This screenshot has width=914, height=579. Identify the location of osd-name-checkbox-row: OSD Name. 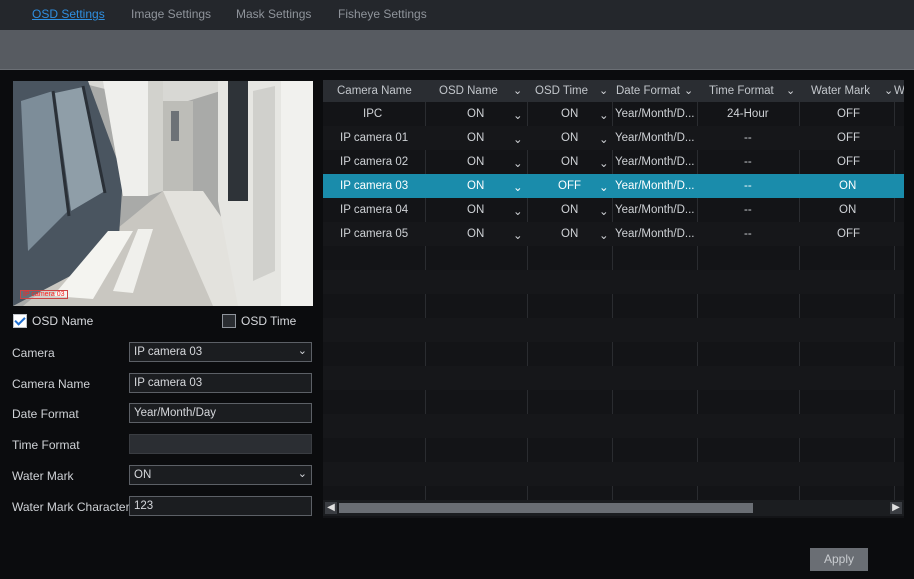
(53, 321).